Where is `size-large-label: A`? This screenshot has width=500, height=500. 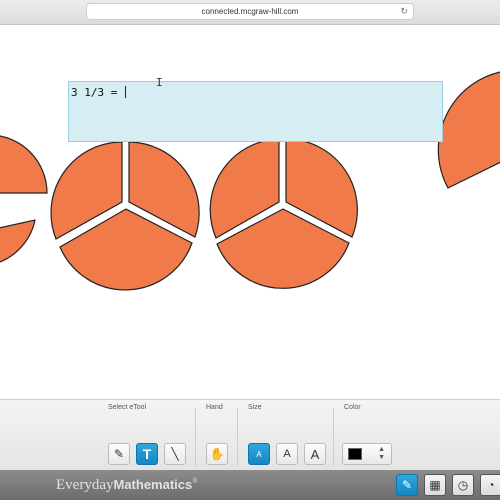 size-large-label: A is located at coordinates (315, 454).